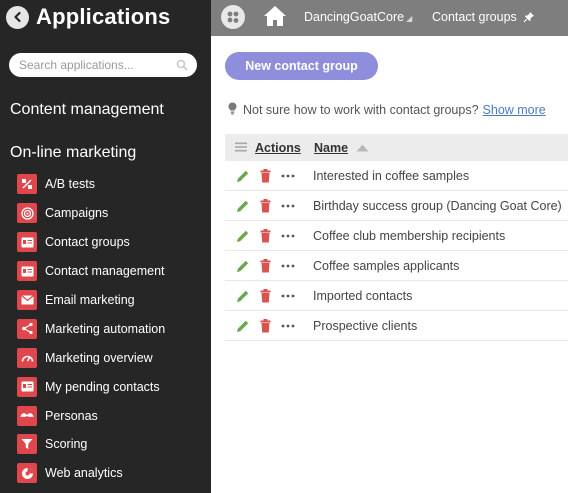  Describe the element at coordinates (396, 147) in the screenshot. I see `grid-header: Actions Name` at that location.